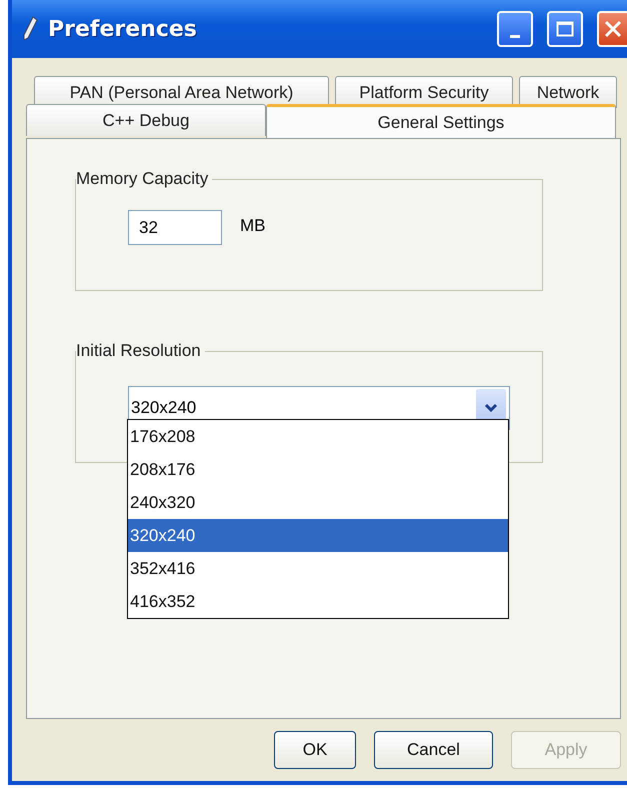 This screenshot has height=789, width=627. I want to click on dropdown-option: 352x416, so click(318, 568).